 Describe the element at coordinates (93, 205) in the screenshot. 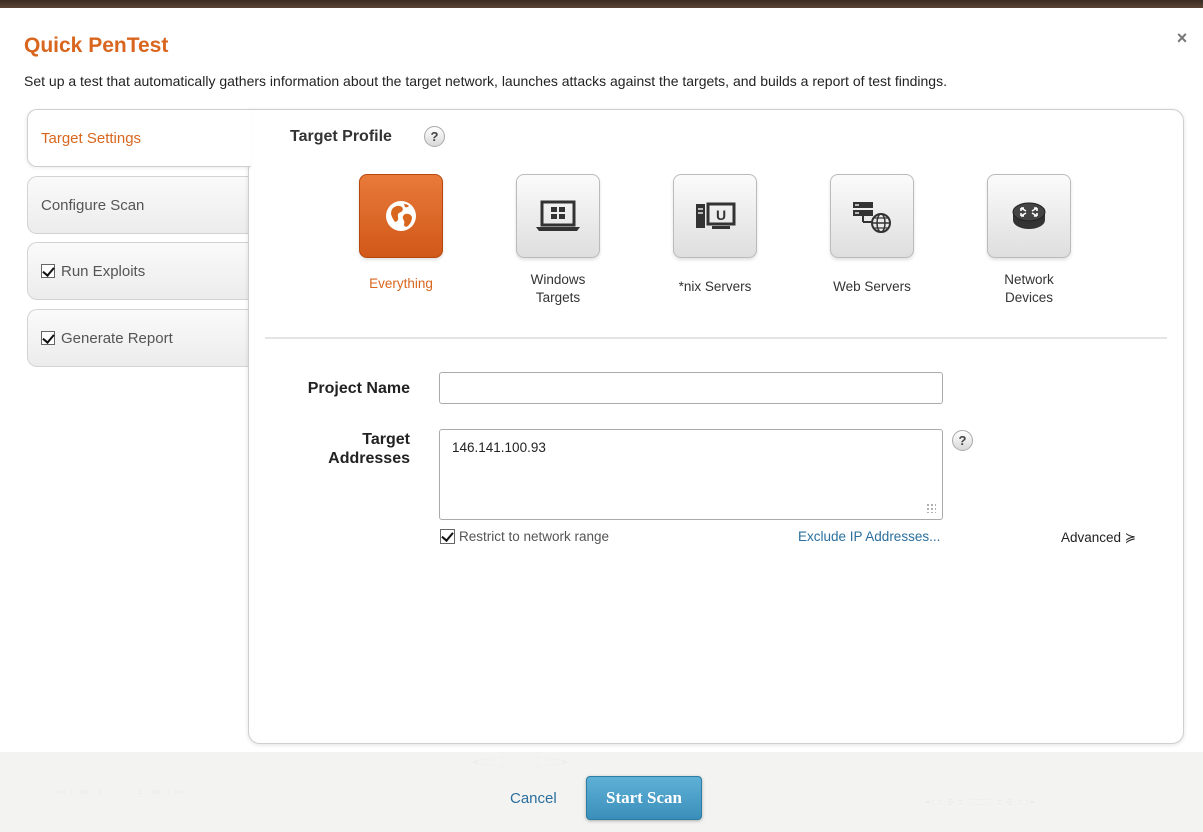

I see `tab-label: Configure Scan` at that location.